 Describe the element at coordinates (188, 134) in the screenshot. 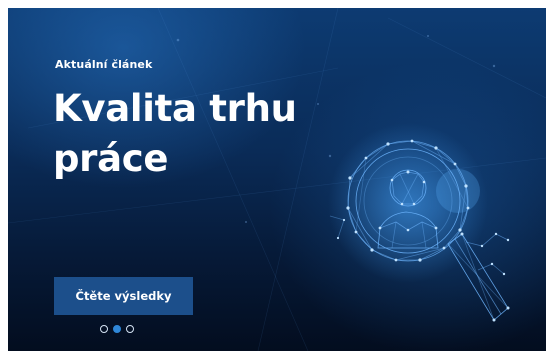

I see `article-headline: Kvalita trhu práce` at that location.